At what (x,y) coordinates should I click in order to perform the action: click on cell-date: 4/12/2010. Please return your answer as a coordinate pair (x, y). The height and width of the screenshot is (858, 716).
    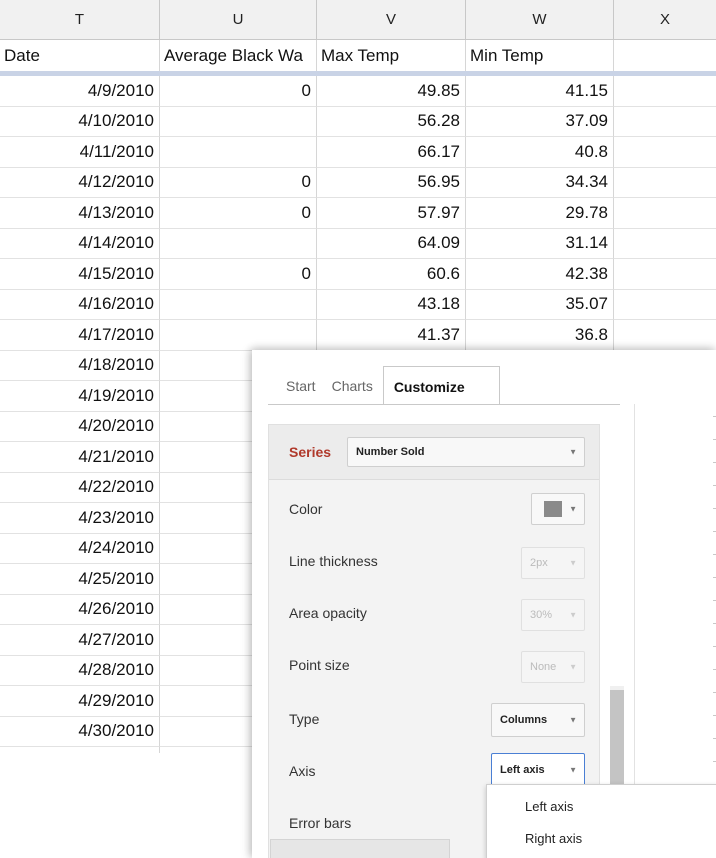
    Looking at the image, I should click on (80, 182).